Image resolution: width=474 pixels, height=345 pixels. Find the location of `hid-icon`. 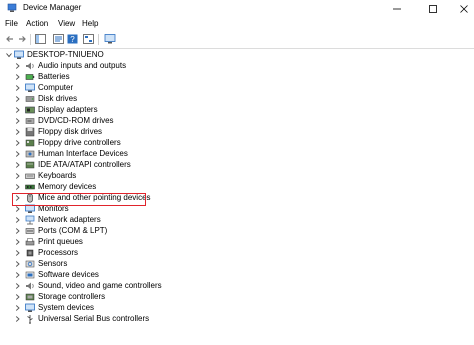

hid-icon is located at coordinates (30, 154).